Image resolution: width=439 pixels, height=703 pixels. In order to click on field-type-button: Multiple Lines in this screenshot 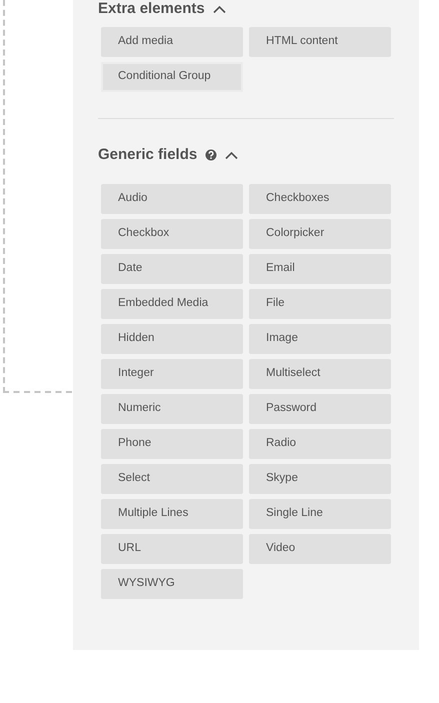, I will do `click(172, 514)`.